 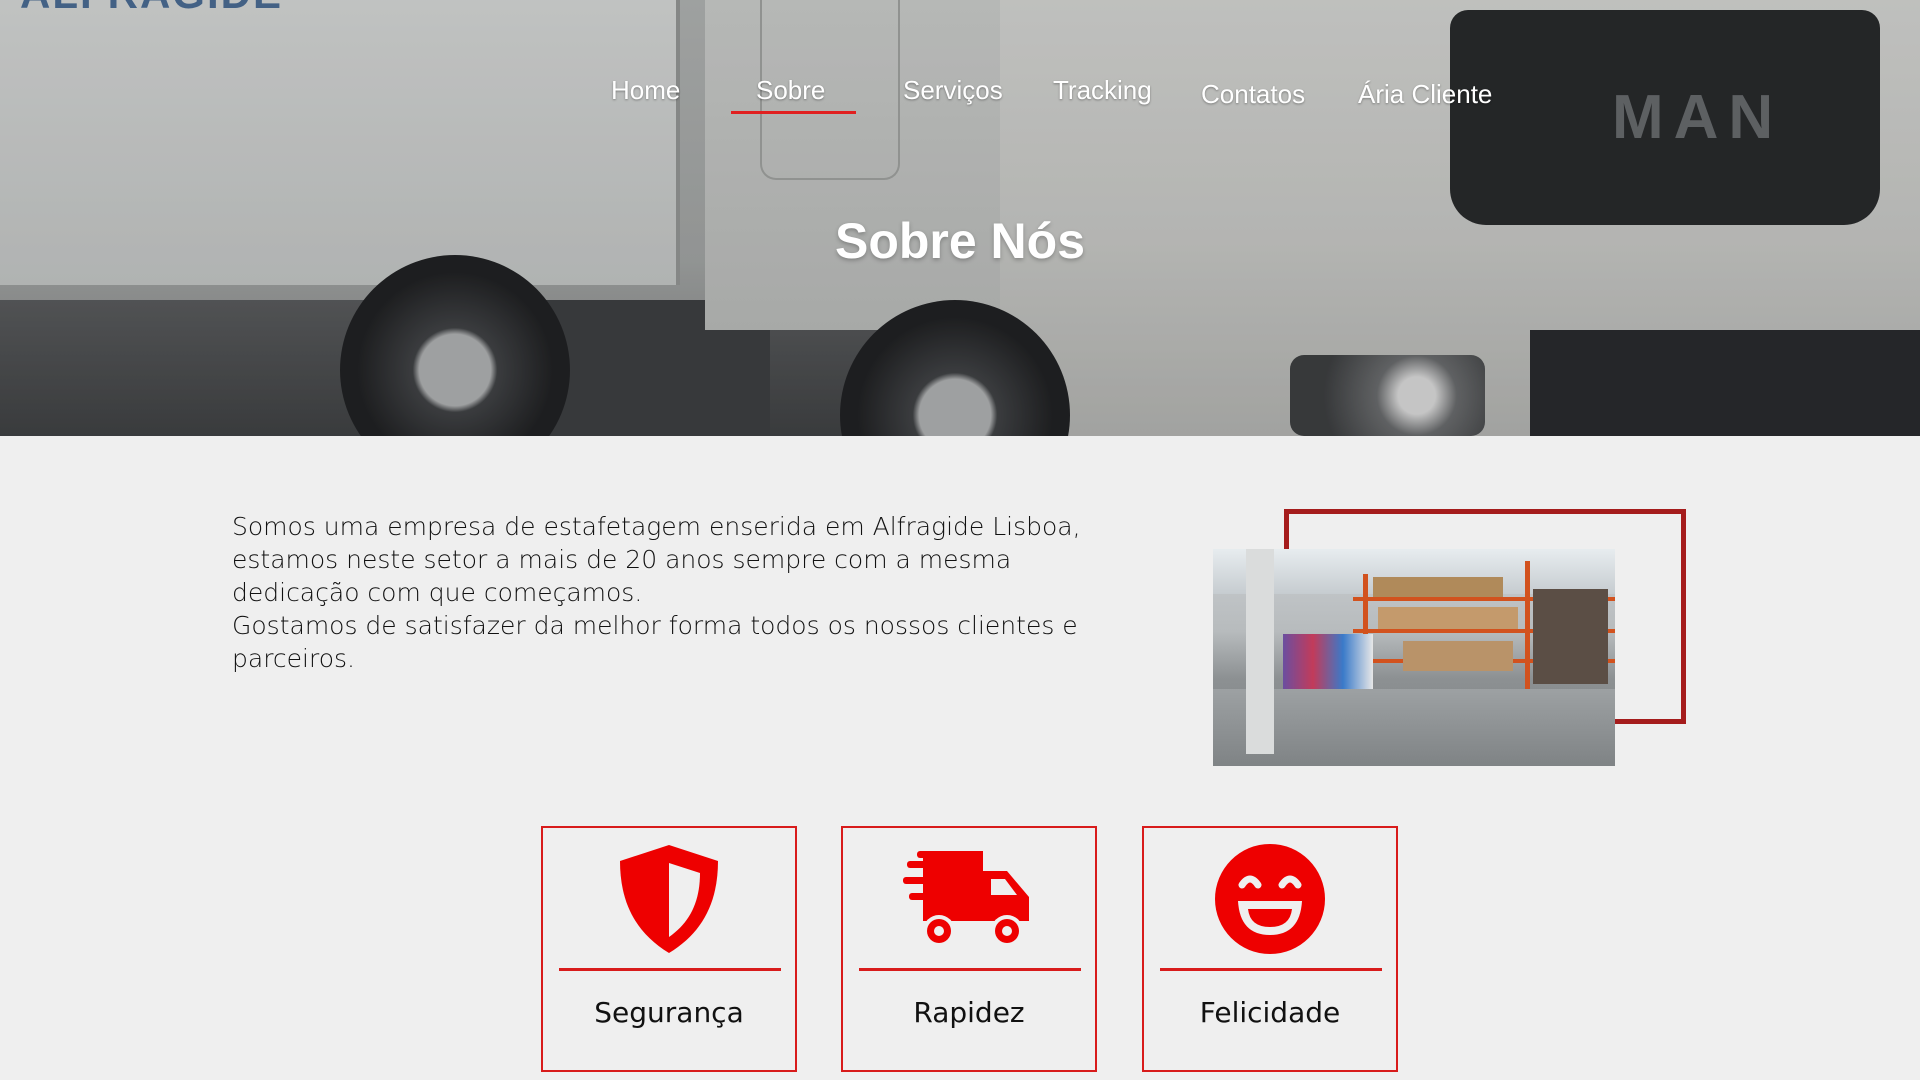 I want to click on feature-card-rapidez: Rapidez, so click(x=969, y=949).